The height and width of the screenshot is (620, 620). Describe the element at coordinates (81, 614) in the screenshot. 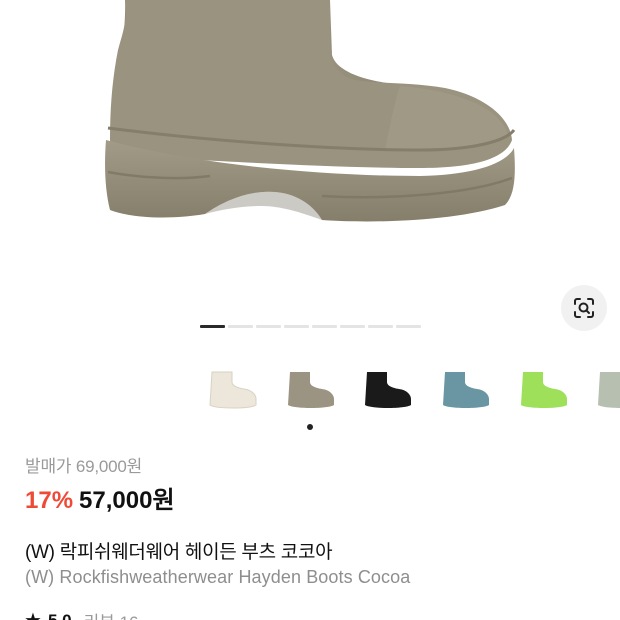

I see `rating-row: ★ 5.0 리뷰 16` at that location.